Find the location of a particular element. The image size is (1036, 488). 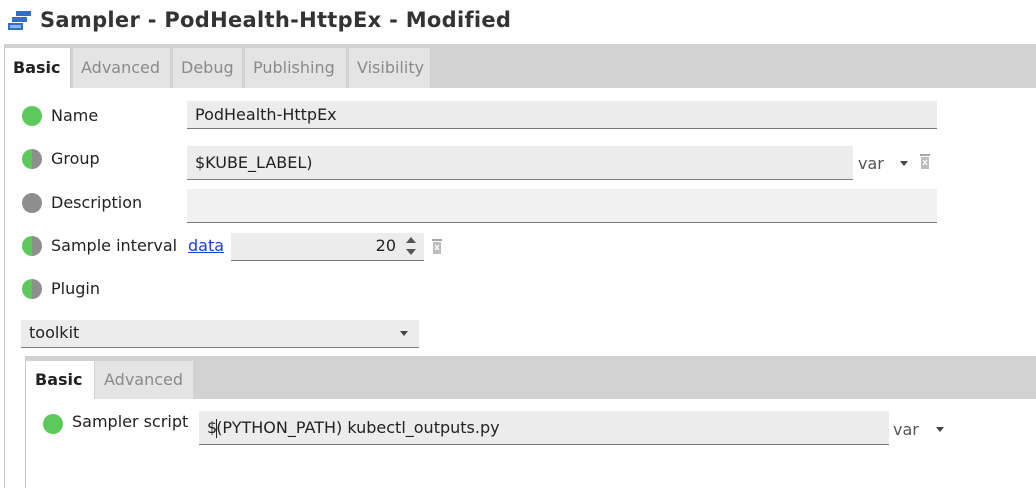

group-chevron-down-icon is located at coordinates (904, 163).